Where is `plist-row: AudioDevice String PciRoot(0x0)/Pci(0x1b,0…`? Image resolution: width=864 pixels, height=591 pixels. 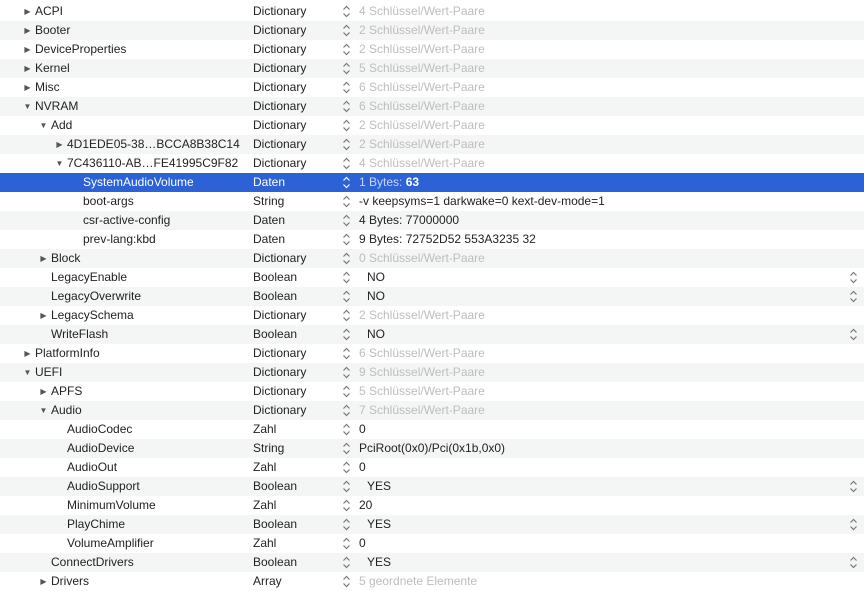 plist-row: AudioDevice String PciRoot(0x0)/Pci(0x1b,0… is located at coordinates (432, 448).